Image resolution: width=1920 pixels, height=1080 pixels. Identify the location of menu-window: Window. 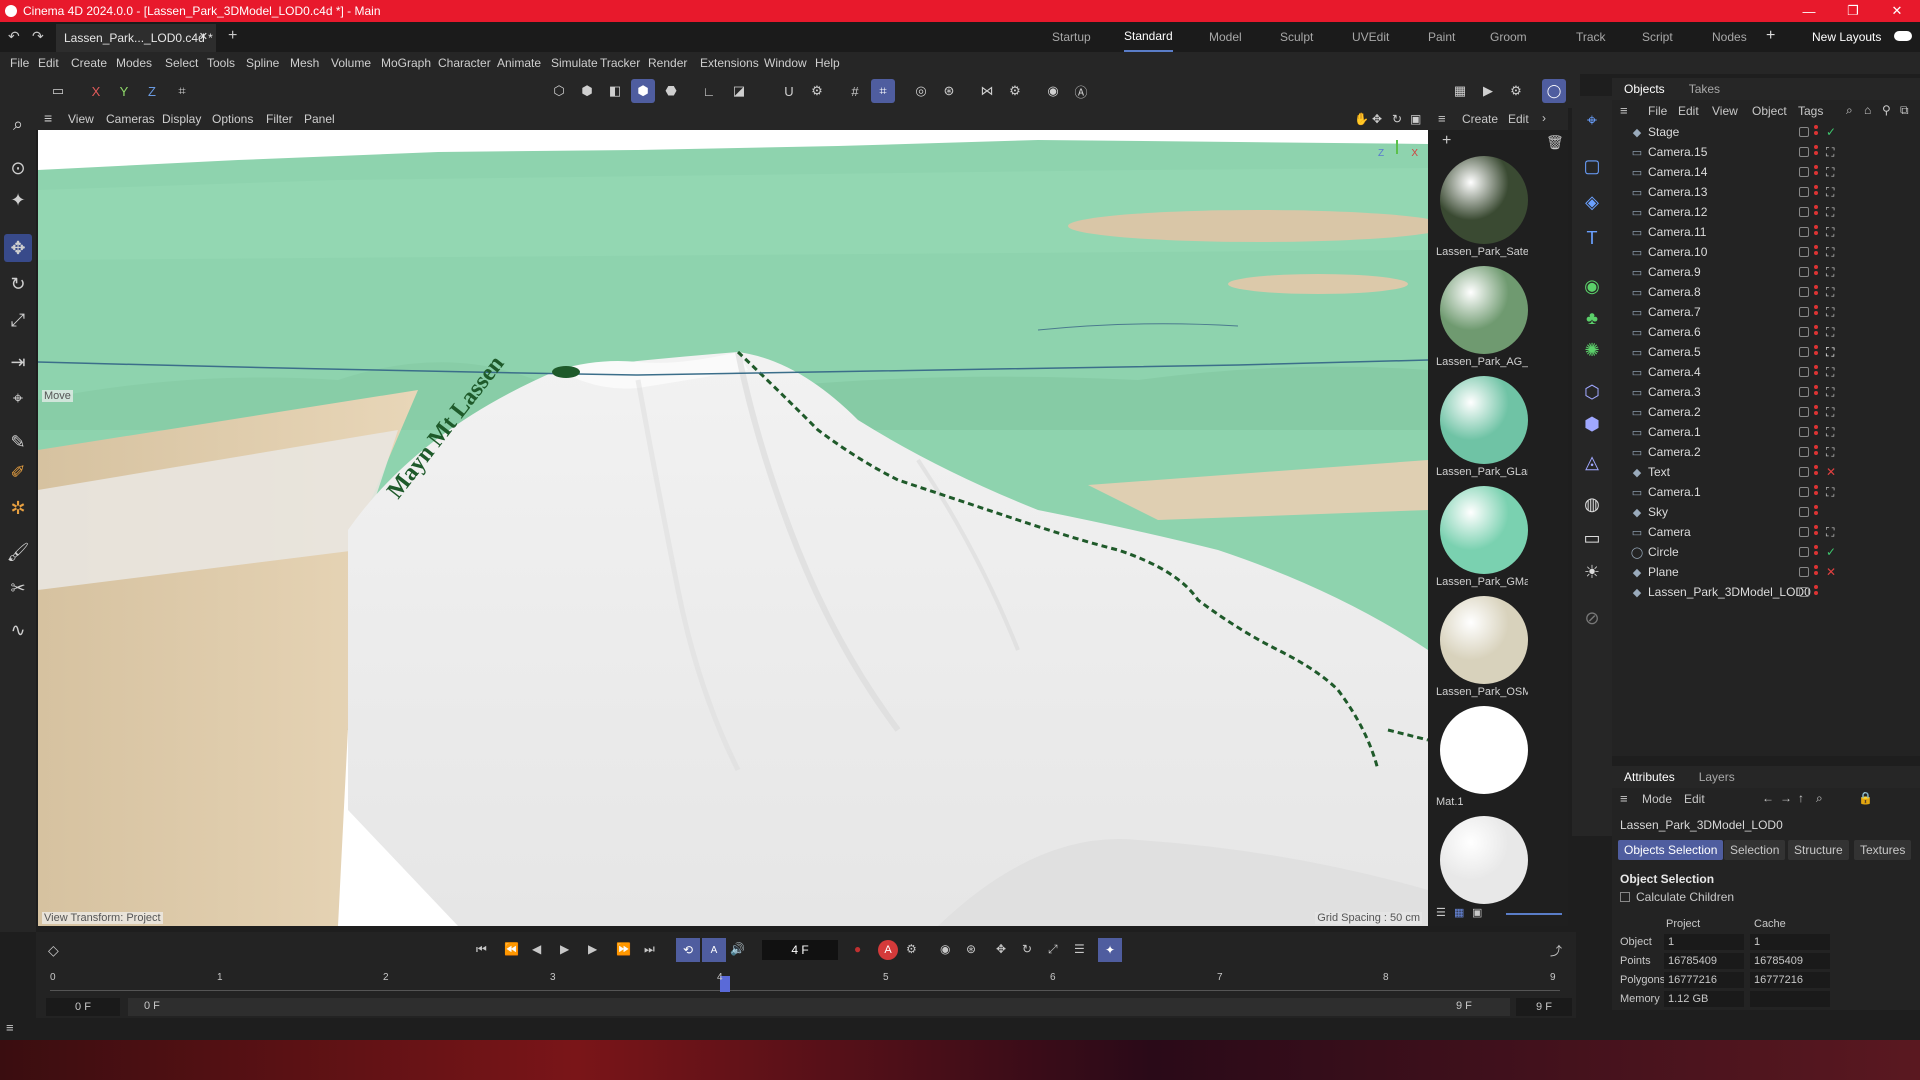
(785, 63).